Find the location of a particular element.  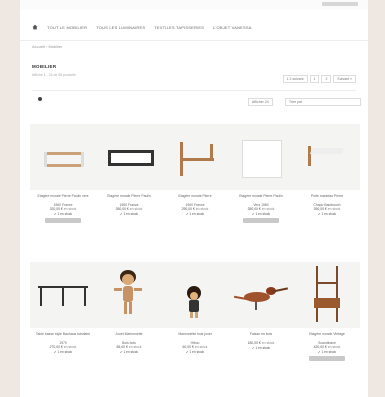

nav-item-furniture: Tout le mobilier is located at coordinates (67, 27).